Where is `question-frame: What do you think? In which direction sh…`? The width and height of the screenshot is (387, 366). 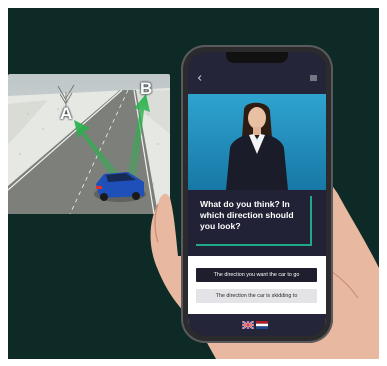
question-frame: What do you think? In which direction sh… is located at coordinates (254, 221).